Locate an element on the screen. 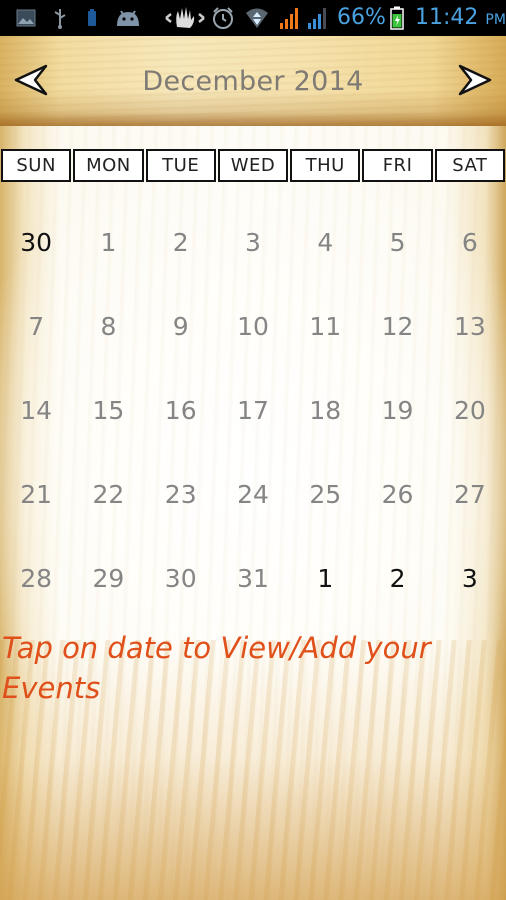  clock-time: 11:42 is located at coordinates (447, 17).